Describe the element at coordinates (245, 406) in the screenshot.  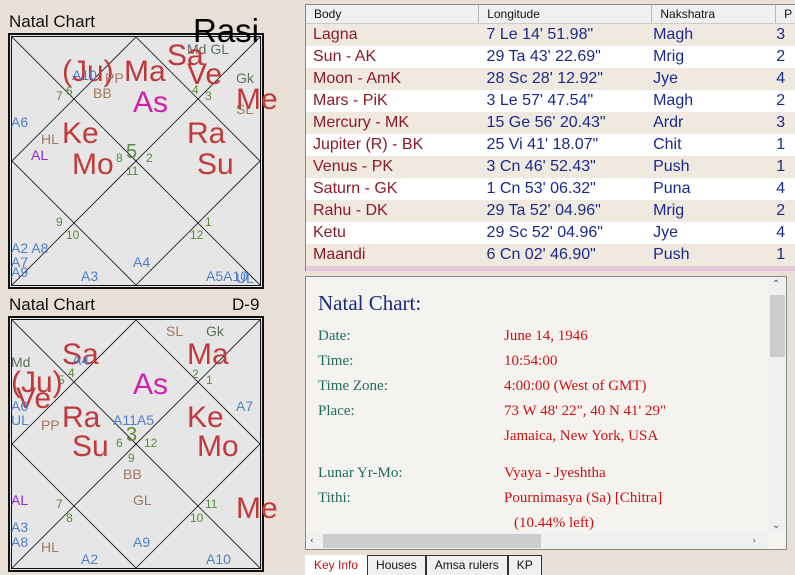
I see `arudha-label: A7` at that location.